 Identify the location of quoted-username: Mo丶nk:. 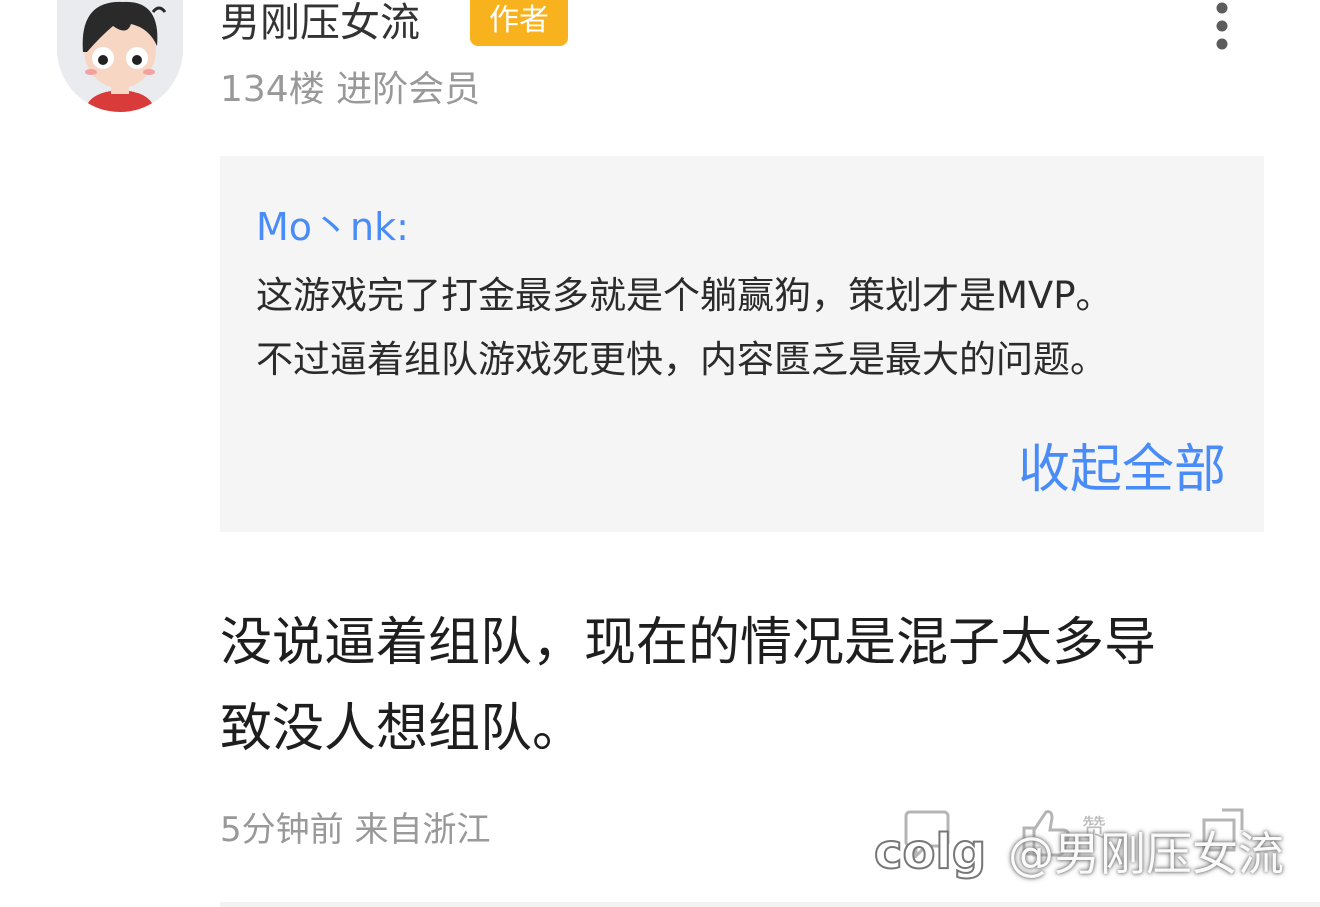
(332, 227).